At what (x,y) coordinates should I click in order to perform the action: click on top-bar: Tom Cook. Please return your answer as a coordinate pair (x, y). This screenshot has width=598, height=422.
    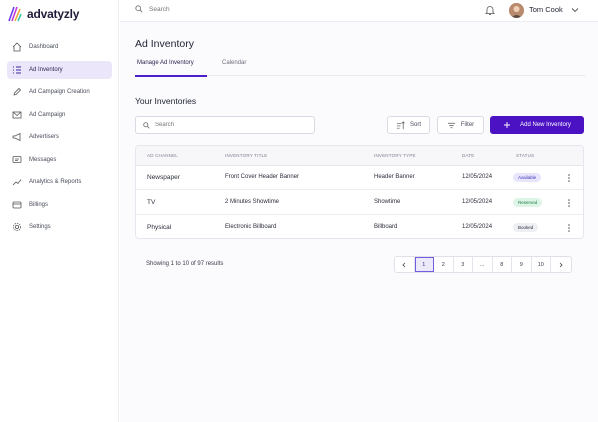
    Looking at the image, I should click on (359, 11).